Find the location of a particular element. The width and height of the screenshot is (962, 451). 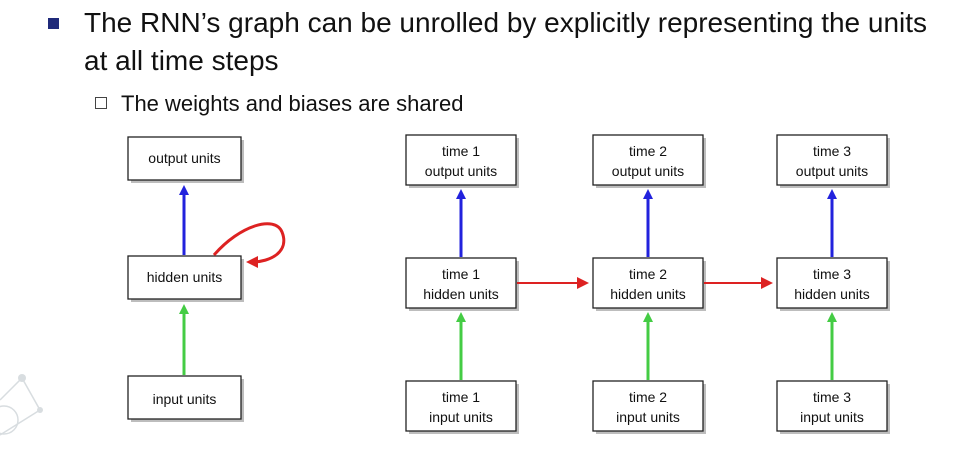

hidden-t2-line2: hidden units is located at coordinates (648, 294).